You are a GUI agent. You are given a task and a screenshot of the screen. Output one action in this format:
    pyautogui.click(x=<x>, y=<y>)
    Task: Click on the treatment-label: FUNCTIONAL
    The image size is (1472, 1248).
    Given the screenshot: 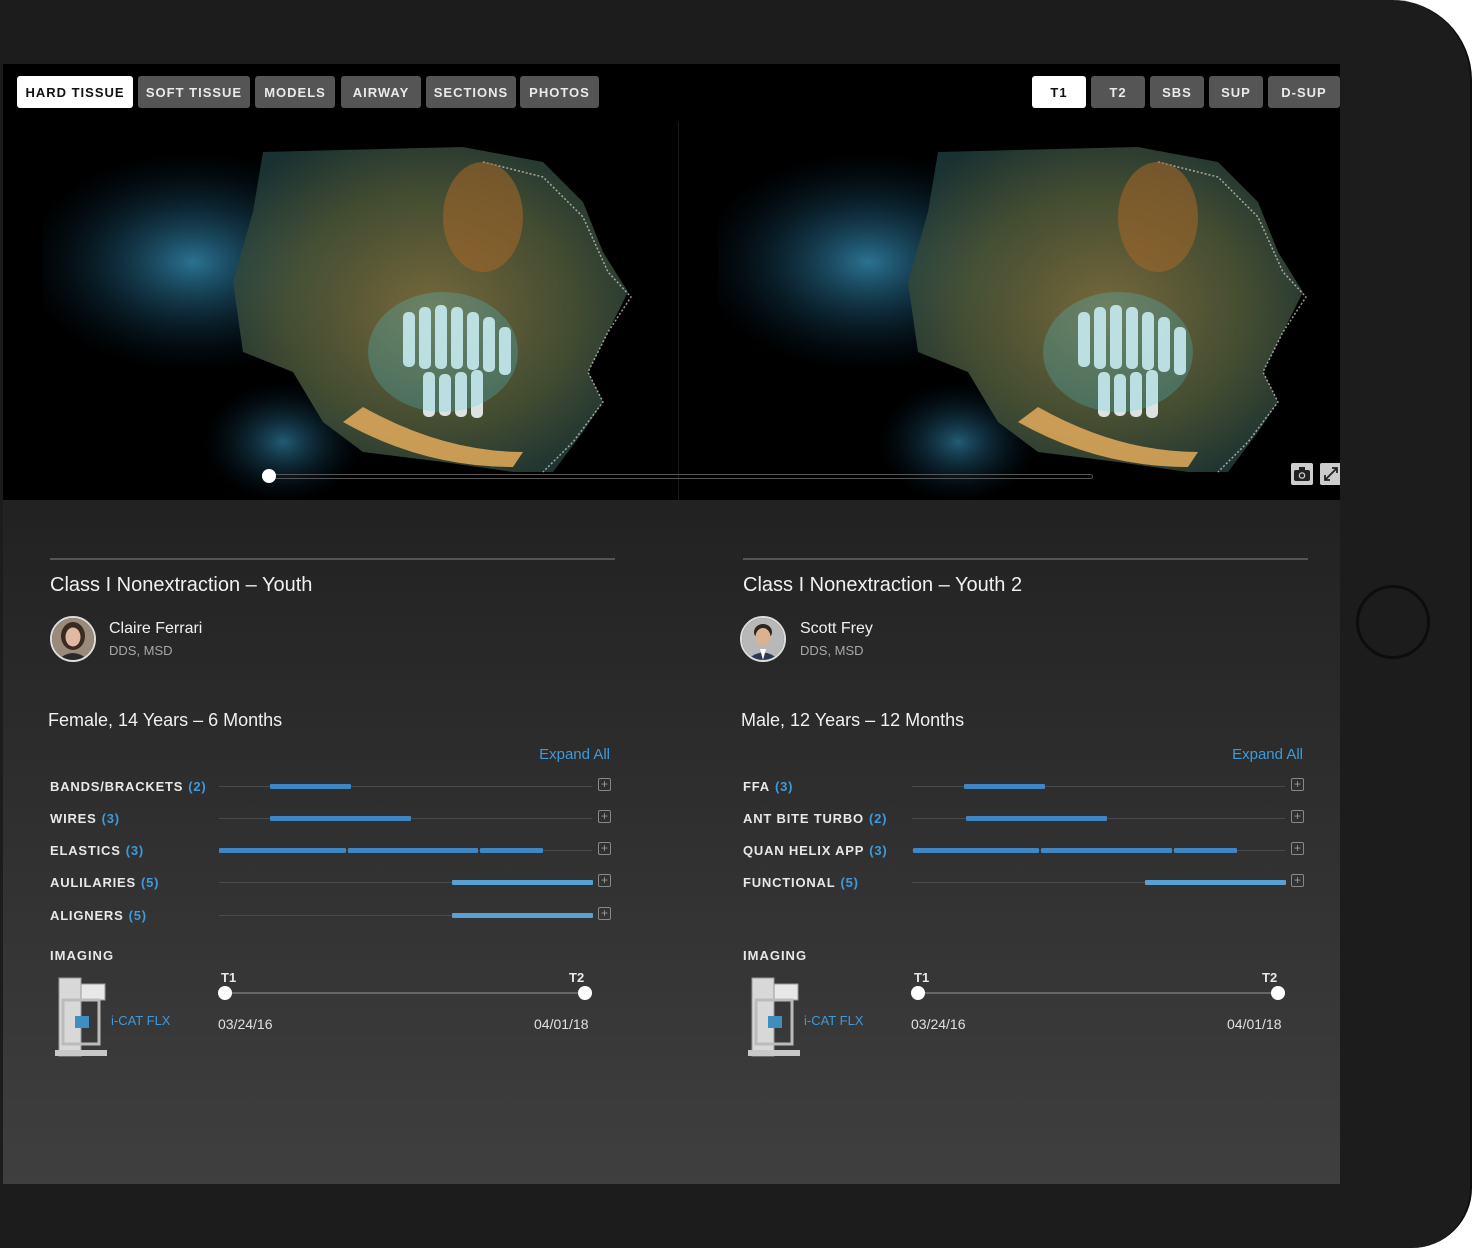 What is the action you would take?
    pyautogui.click(x=789, y=882)
    